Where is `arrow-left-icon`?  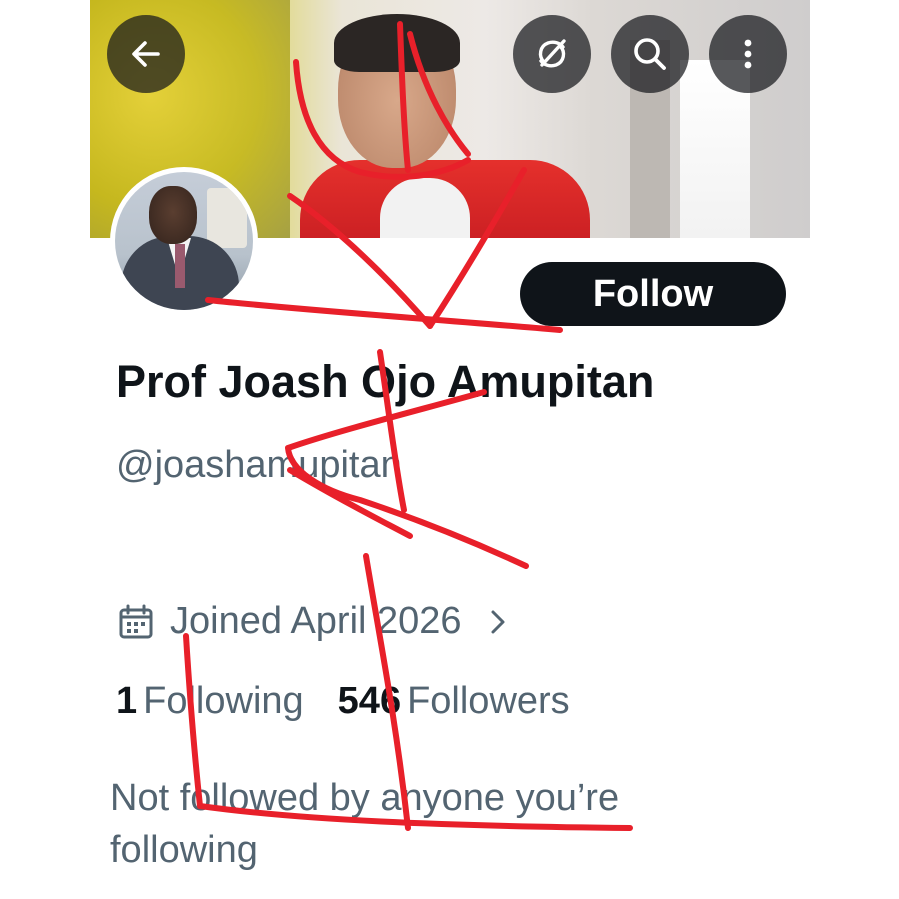 arrow-left-icon is located at coordinates (146, 54).